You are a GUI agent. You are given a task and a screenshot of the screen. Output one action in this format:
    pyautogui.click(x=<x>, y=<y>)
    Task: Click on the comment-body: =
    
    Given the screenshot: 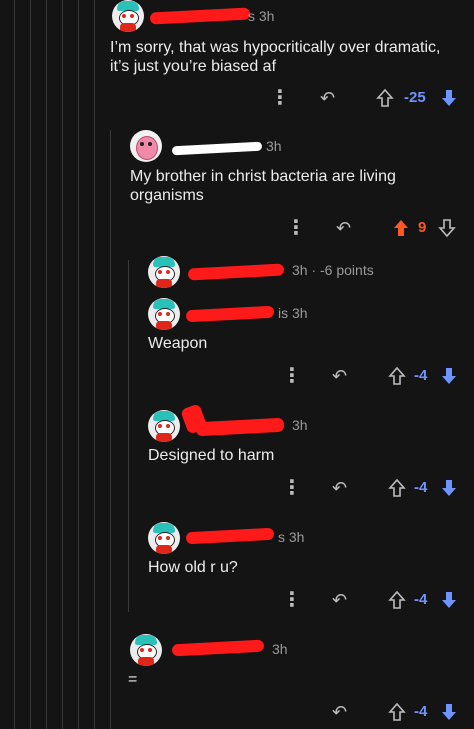 What is the action you would take?
    pyautogui.click(x=133, y=679)
    